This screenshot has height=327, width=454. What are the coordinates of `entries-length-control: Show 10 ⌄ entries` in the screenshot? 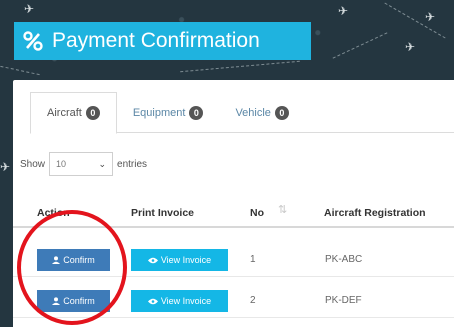 It's located at (83, 164).